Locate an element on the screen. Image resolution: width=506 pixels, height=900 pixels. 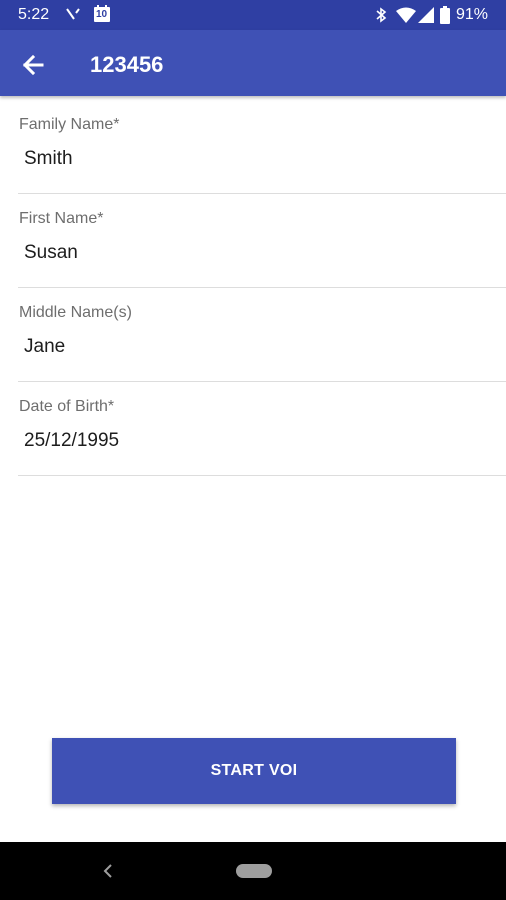
signal-icon is located at coordinates (426, 17).